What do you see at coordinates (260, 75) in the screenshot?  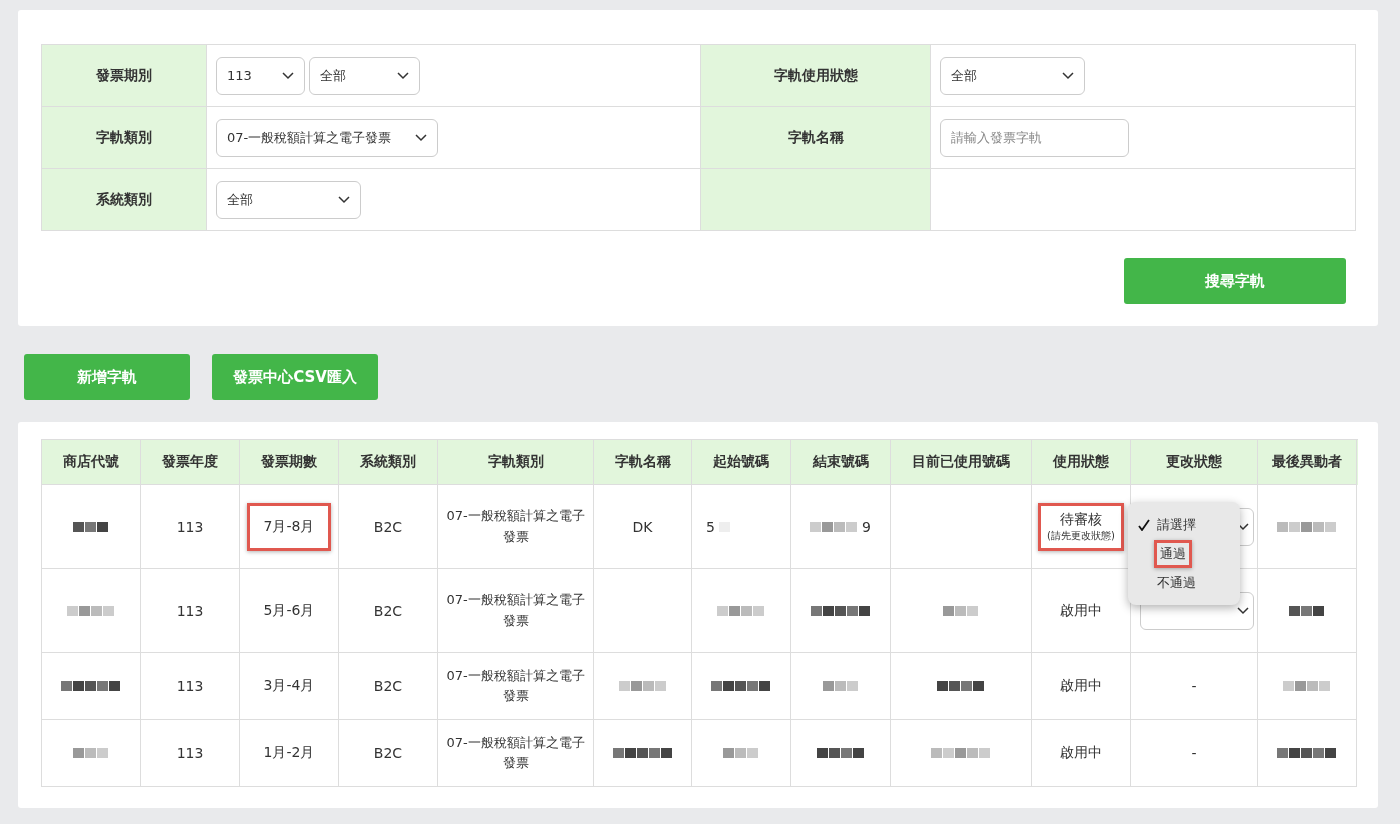 I see `dropdown: 113` at bounding box center [260, 75].